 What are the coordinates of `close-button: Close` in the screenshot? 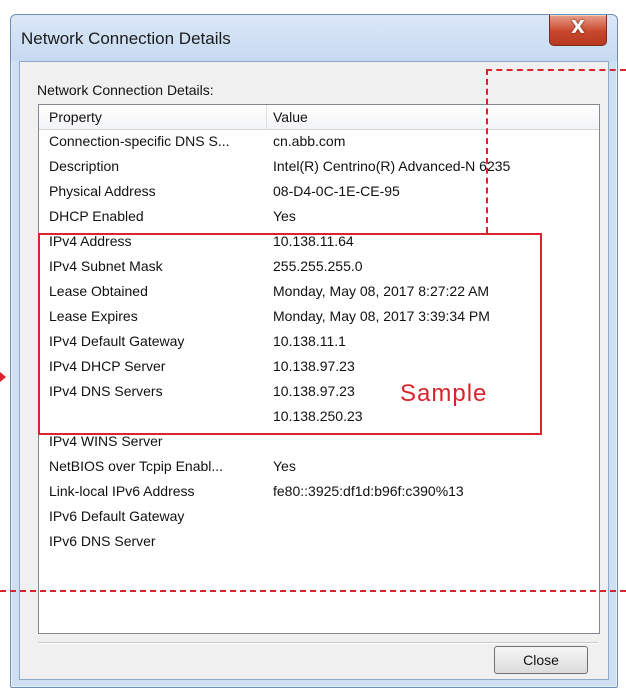 It's located at (541, 660).